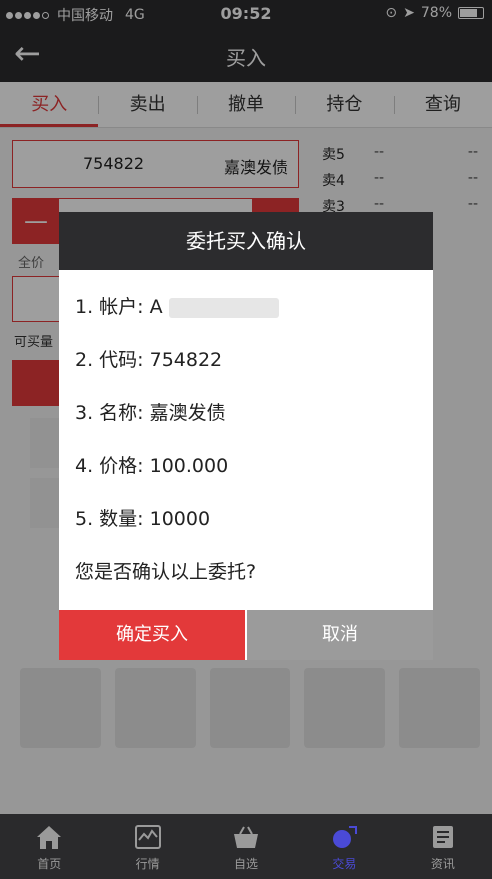 This screenshot has height=879, width=492. Describe the element at coordinates (246, 635) in the screenshot. I see `dialog-buttons: 确定买入 取消` at that location.